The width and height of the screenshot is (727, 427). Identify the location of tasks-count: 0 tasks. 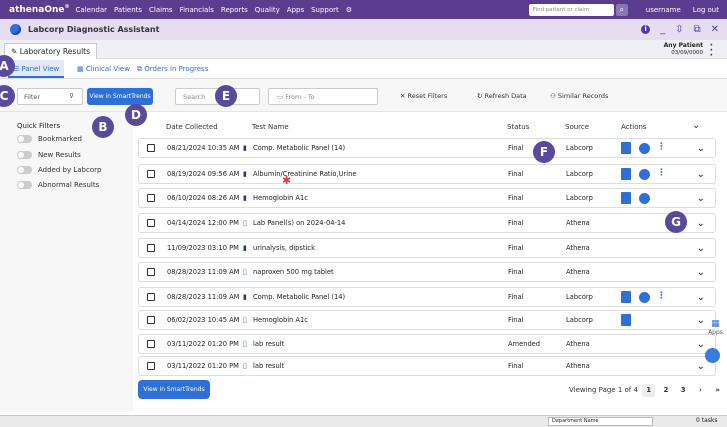
(706, 420).